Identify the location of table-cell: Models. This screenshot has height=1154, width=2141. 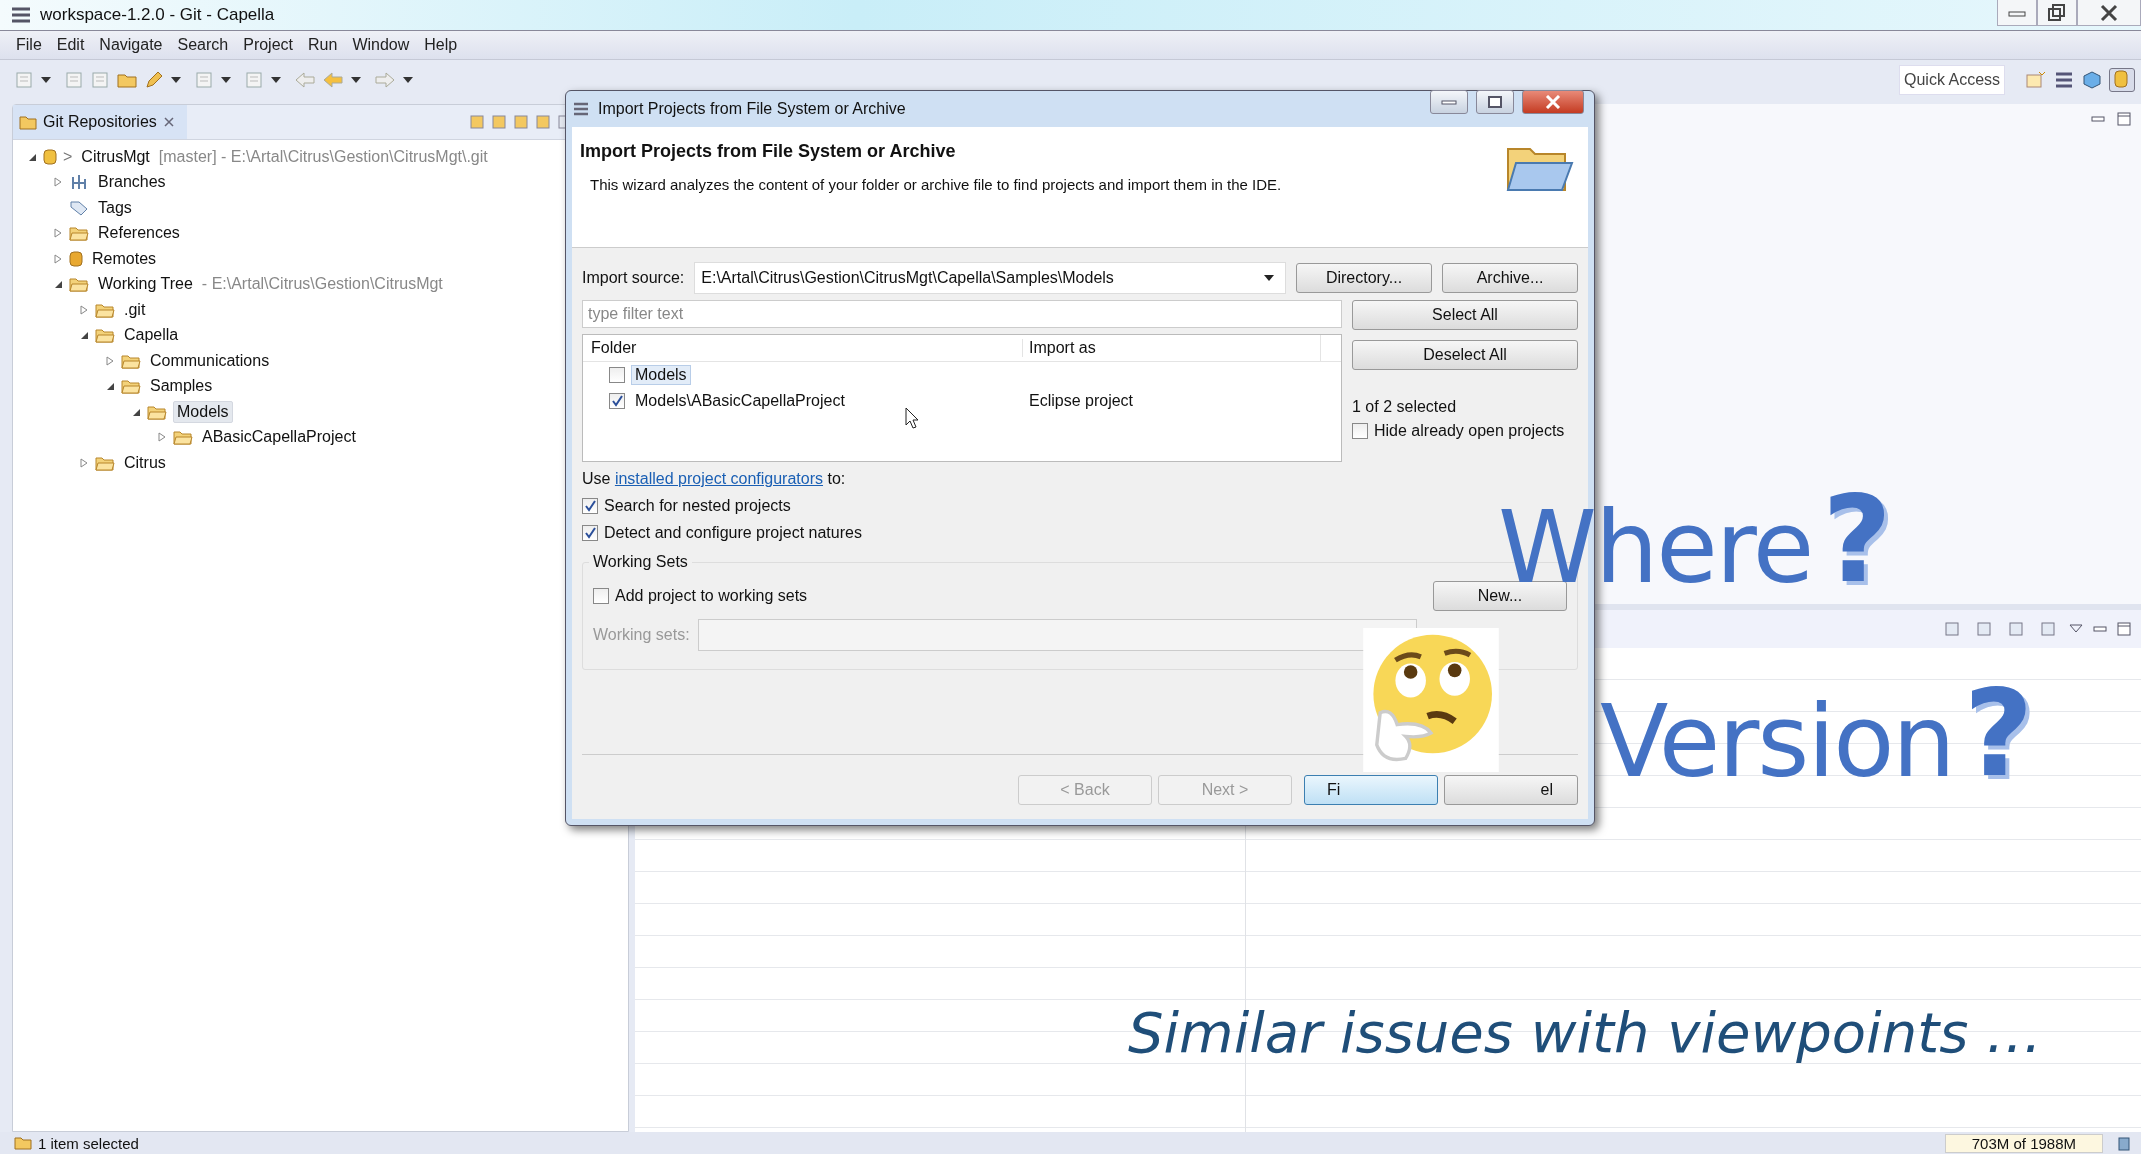
(661, 375).